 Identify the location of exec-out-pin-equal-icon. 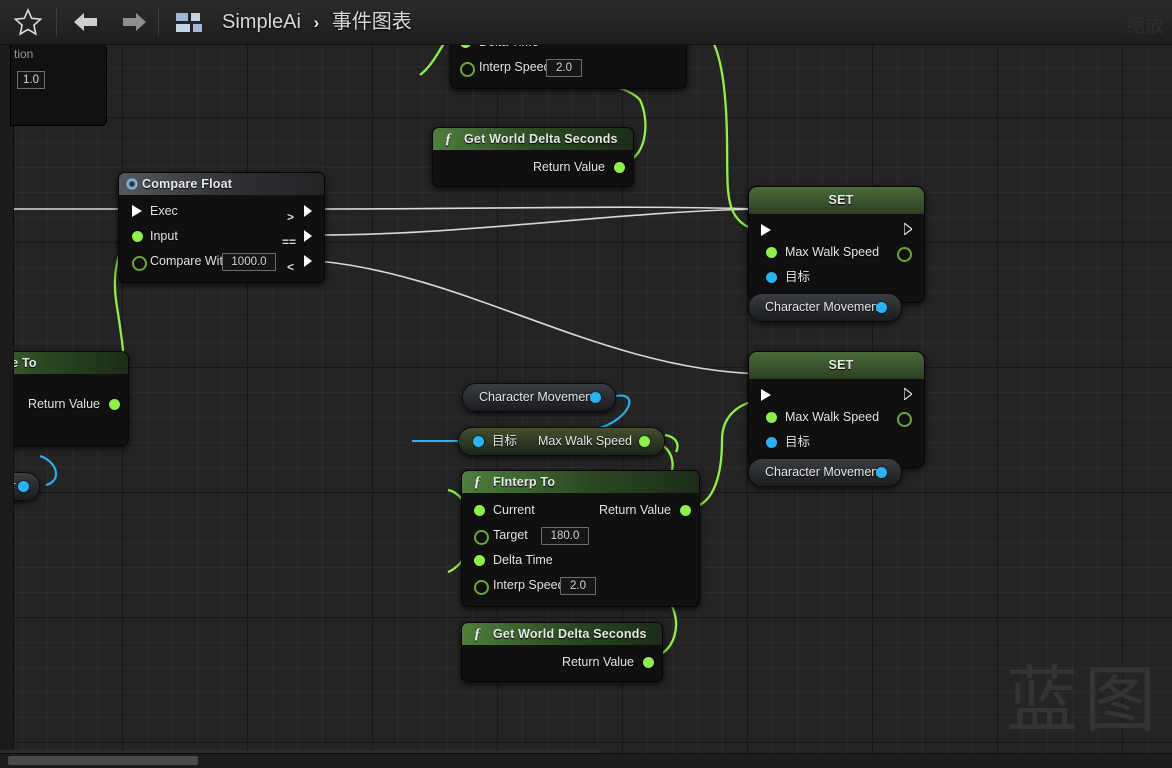
(308, 236).